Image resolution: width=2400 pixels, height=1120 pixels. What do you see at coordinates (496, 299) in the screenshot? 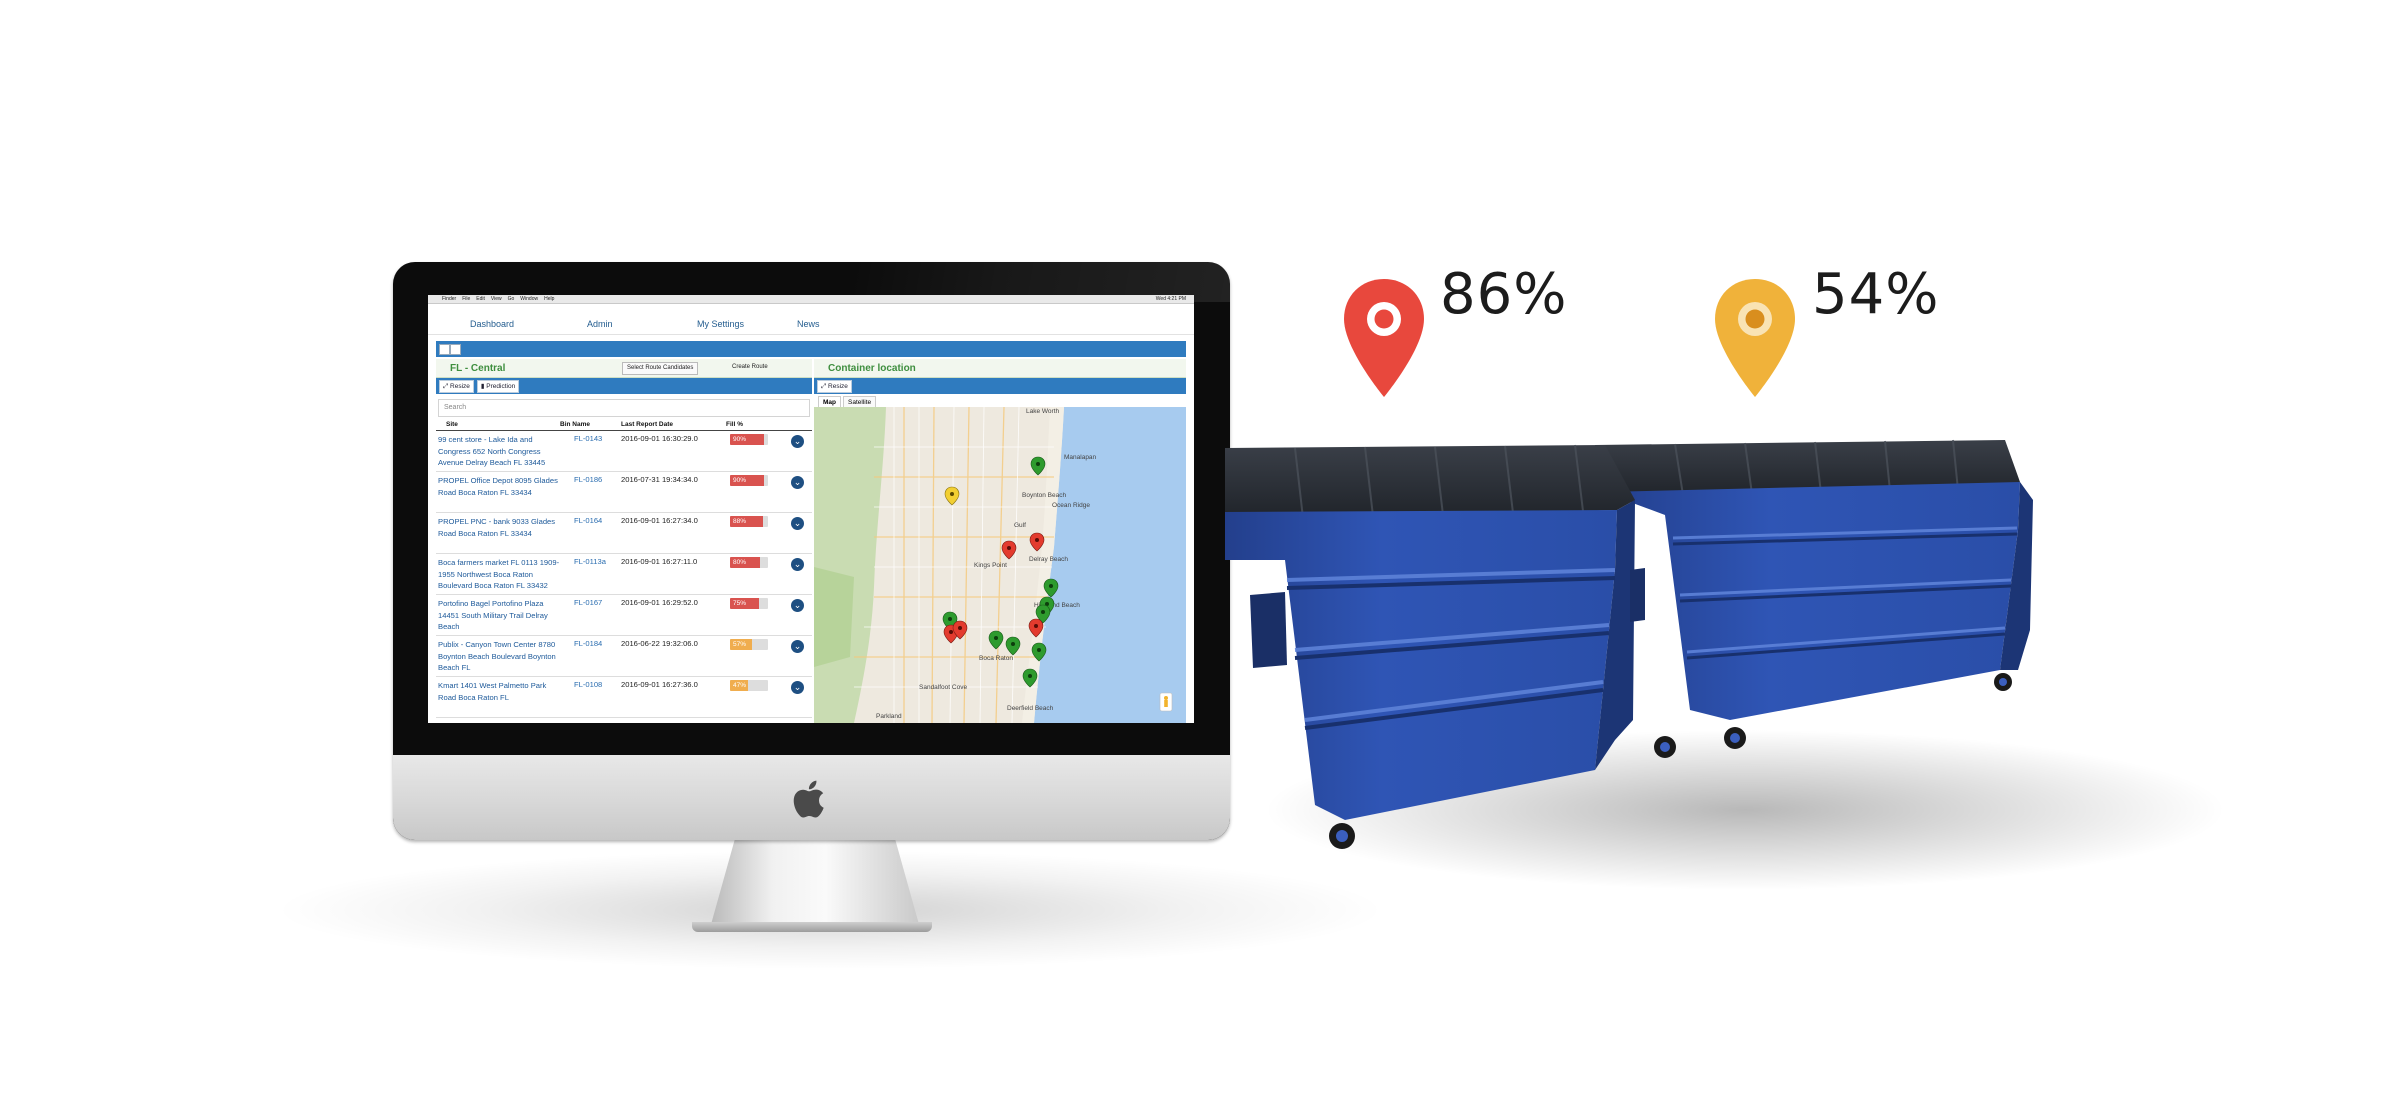
I see `menubar-item: View` at bounding box center [496, 299].